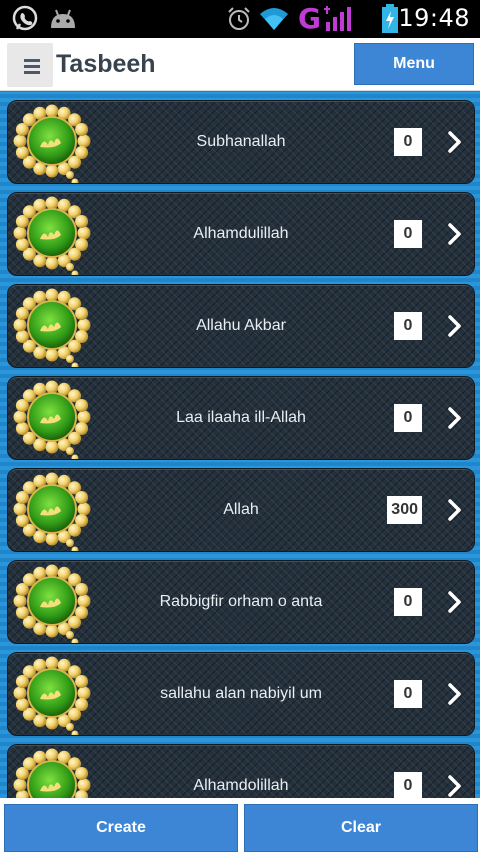  I want to click on count-badge: 300, so click(404, 510).